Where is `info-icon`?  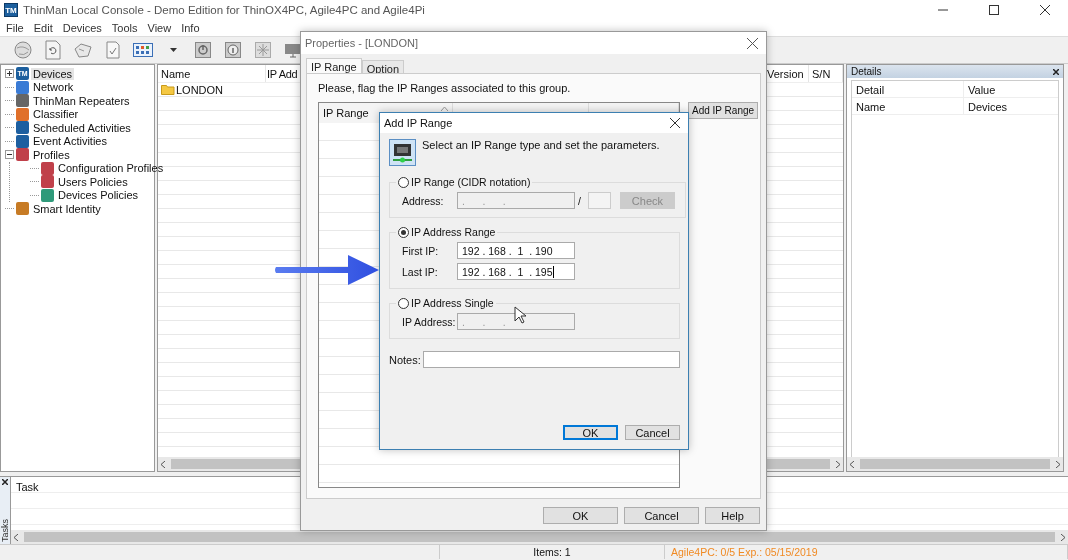 info-icon is located at coordinates (233, 50).